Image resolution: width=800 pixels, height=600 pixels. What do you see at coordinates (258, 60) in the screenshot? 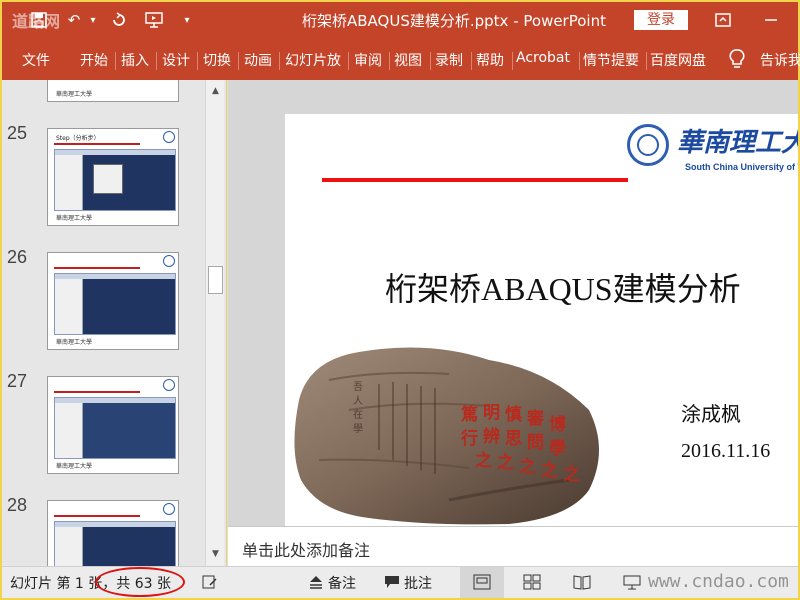
I see `tab-animations: 动画` at bounding box center [258, 60].